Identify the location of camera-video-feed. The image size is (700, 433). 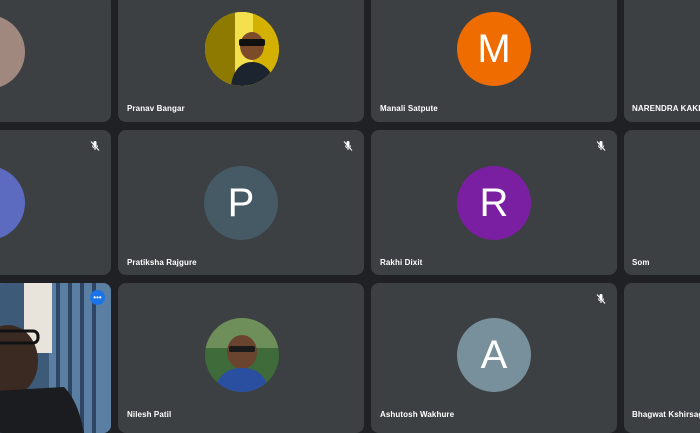
(55, 358).